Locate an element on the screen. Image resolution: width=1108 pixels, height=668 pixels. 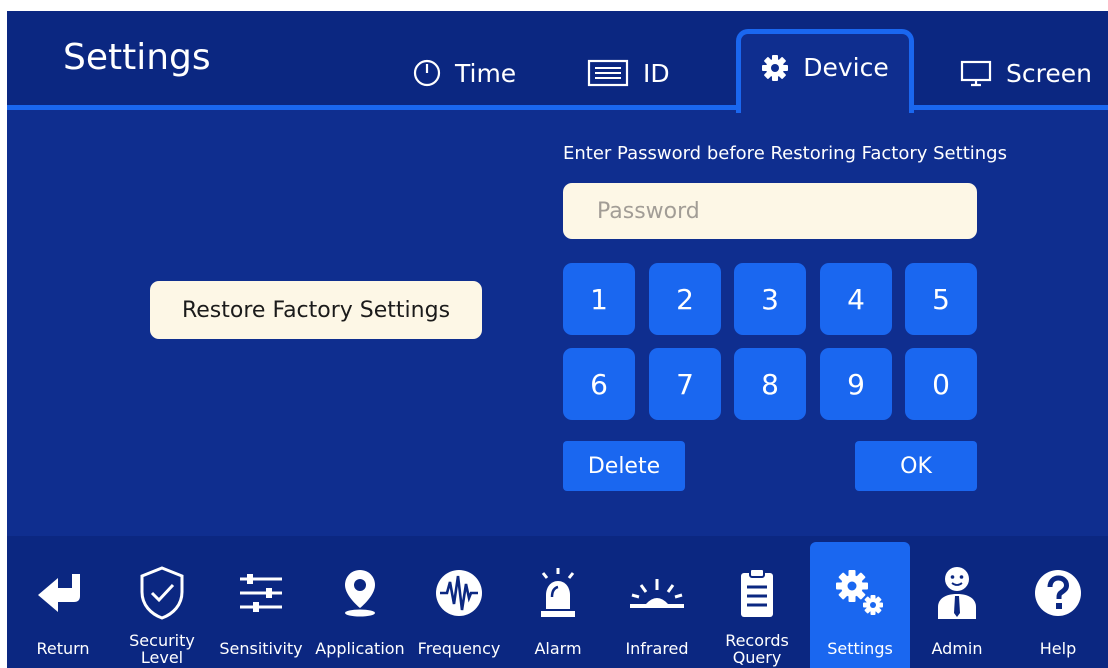
key-9-button: 9 is located at coordinates (856, 384).